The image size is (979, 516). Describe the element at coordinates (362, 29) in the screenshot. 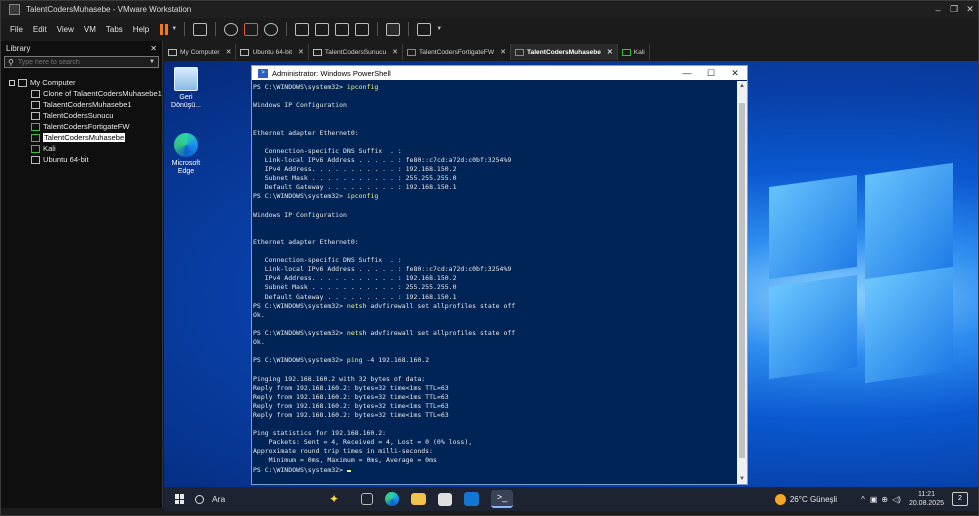

I see `unity-icon` at that location.